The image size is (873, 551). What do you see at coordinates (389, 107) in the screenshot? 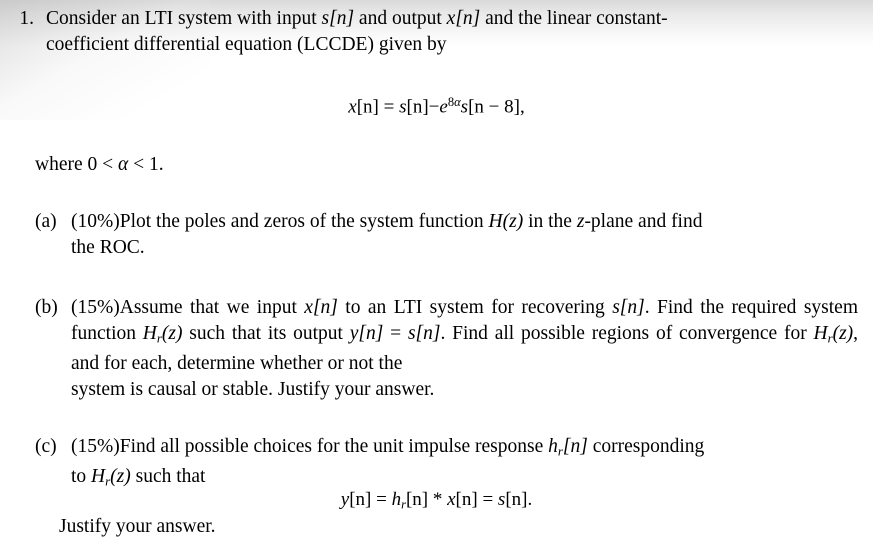
I see `eq-equals: =` at bounding box center [389, 107].